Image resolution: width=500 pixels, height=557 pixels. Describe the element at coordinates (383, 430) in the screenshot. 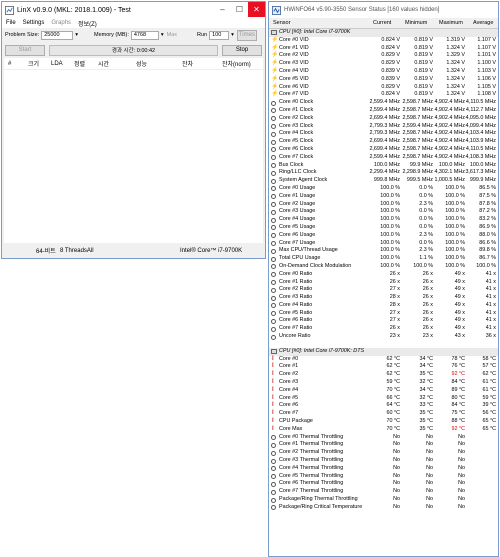

I see `sensor-row: ǀ Core Max 70 °C 35 °C 92 °C 65 °C` at that location.